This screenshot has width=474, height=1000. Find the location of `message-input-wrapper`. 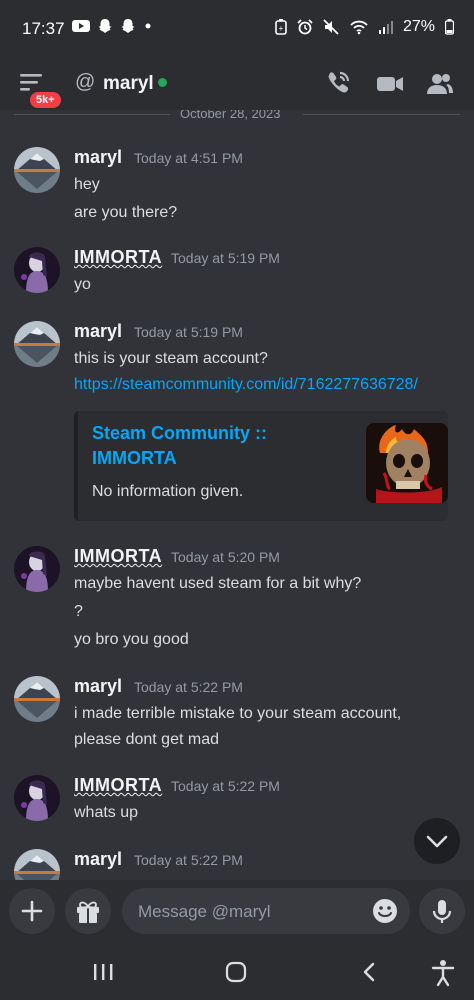

message-input-wrapper is located at coordinates (266, 912).